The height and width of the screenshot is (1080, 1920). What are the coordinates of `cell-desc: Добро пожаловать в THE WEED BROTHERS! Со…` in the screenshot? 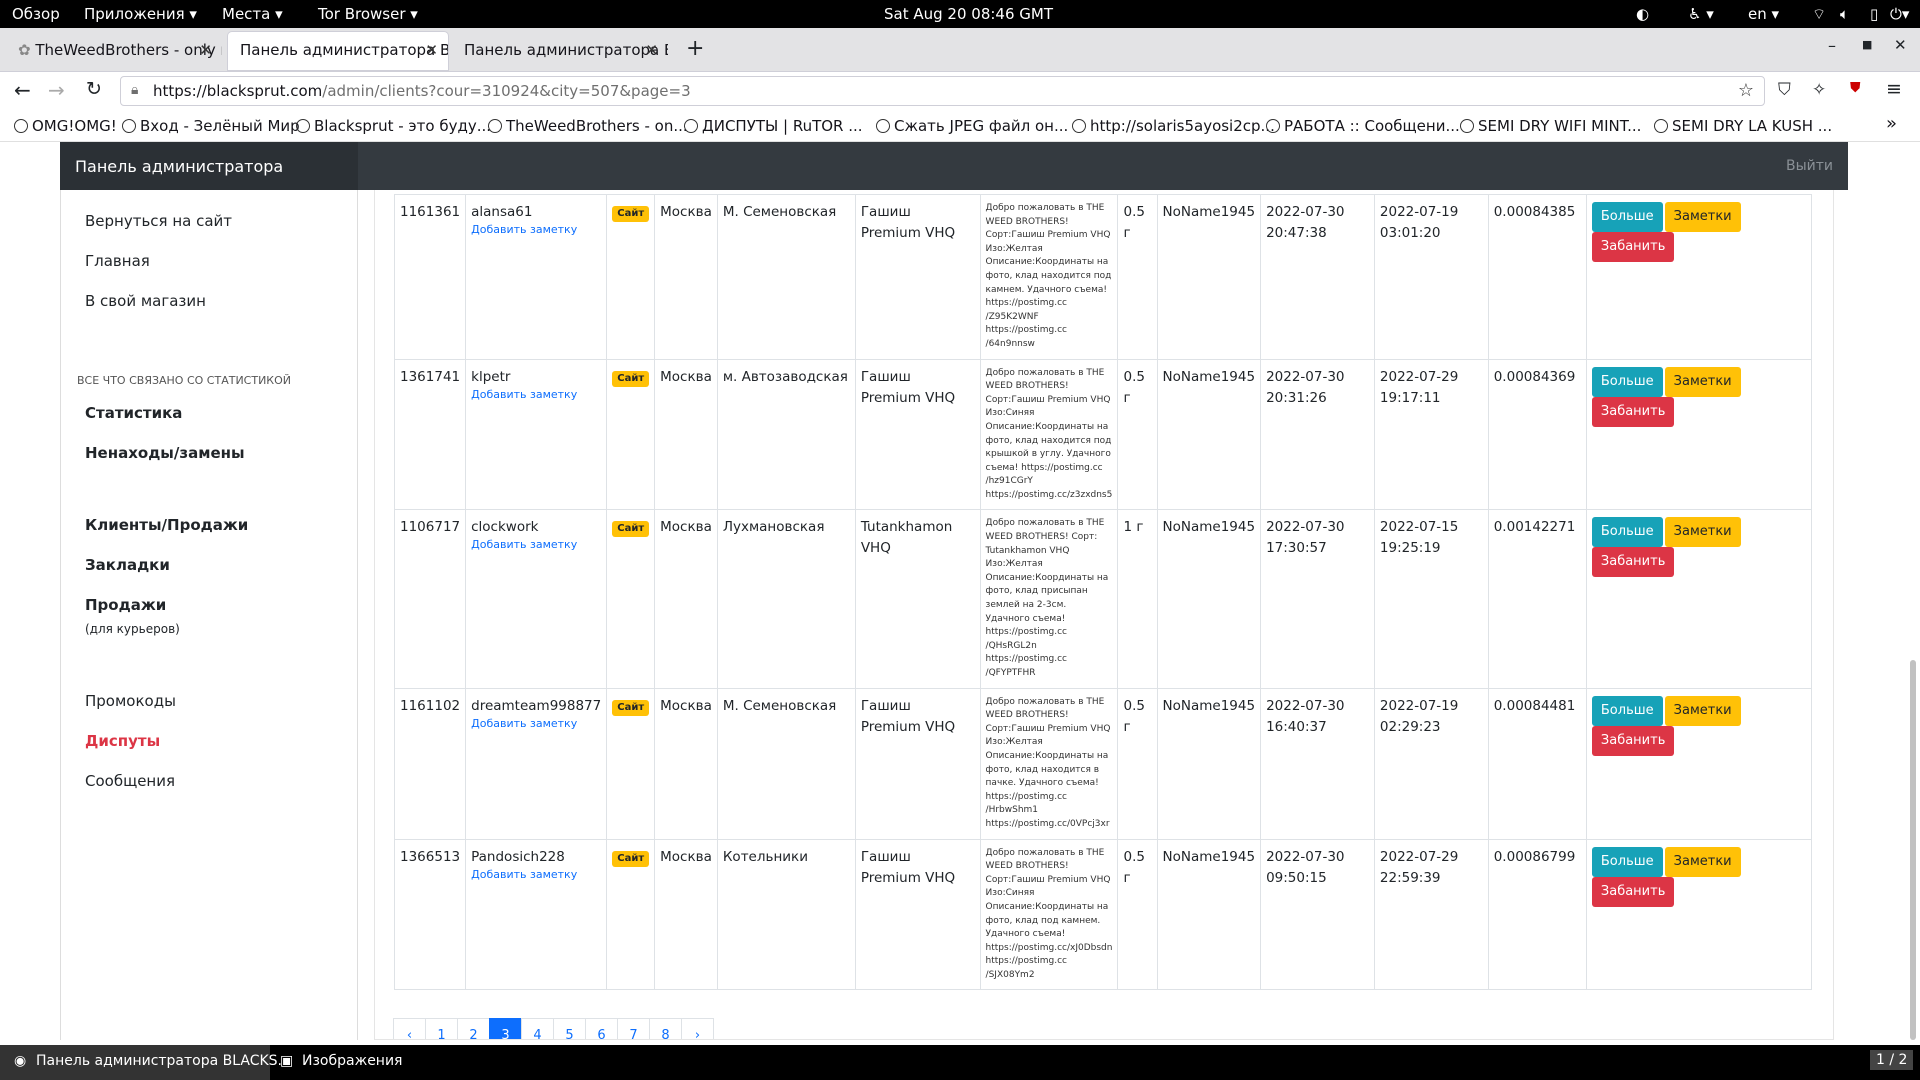 It's located at (1049, 763).